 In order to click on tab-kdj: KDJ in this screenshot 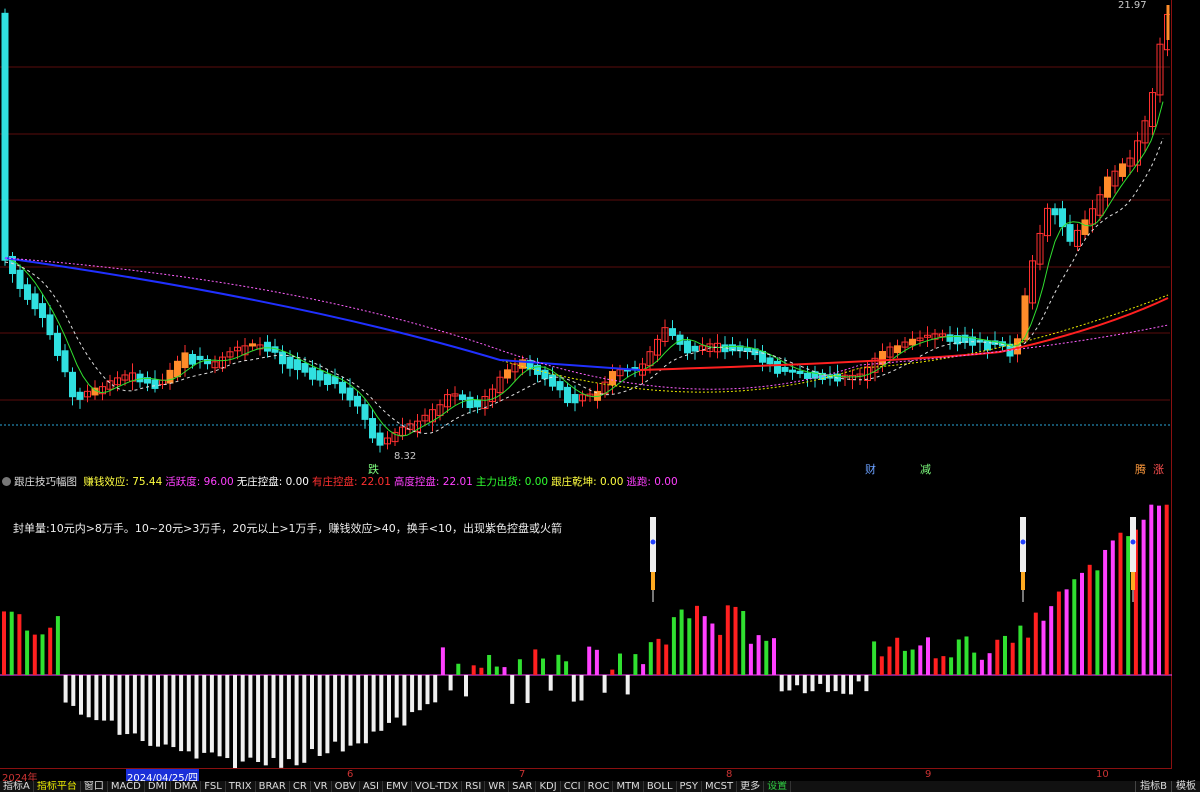, I will do `click(548, 786)`.